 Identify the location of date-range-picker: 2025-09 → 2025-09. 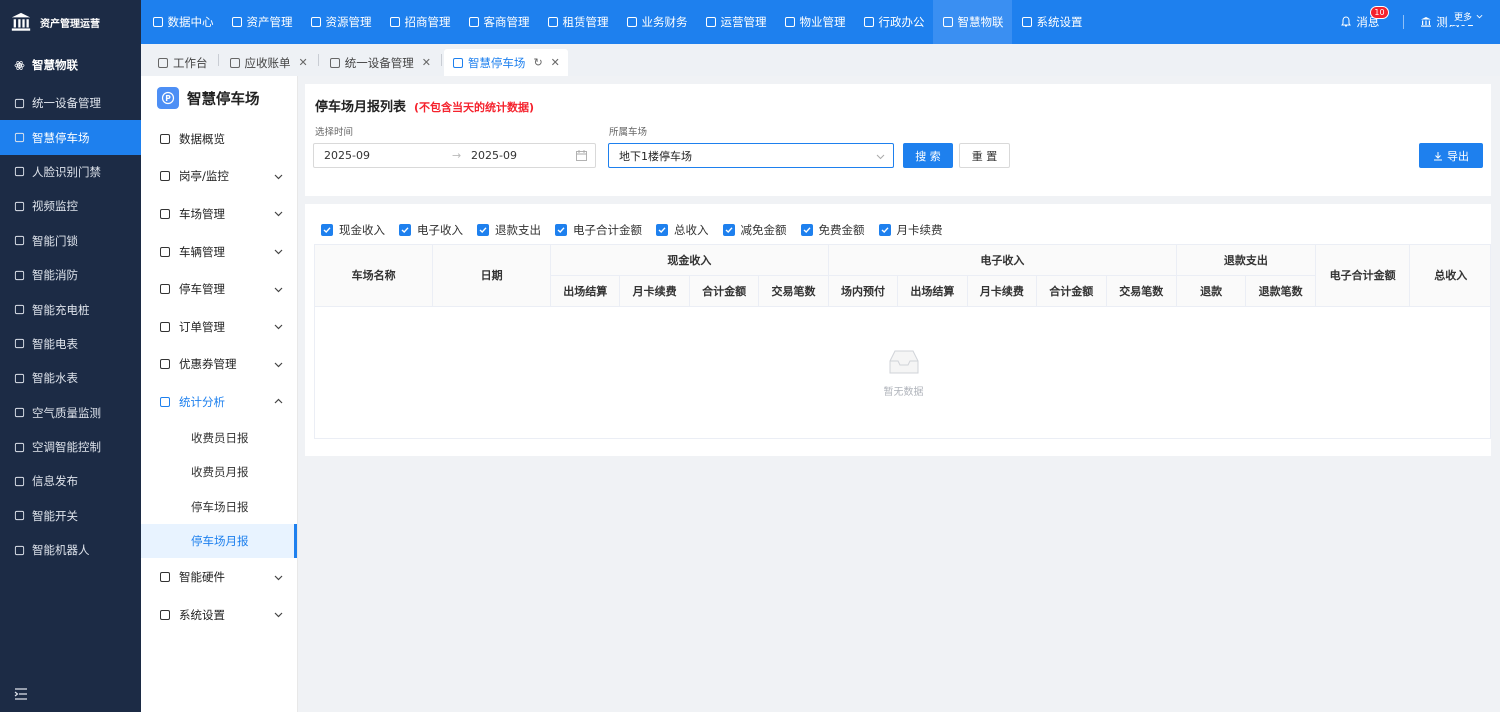
(454, 155).